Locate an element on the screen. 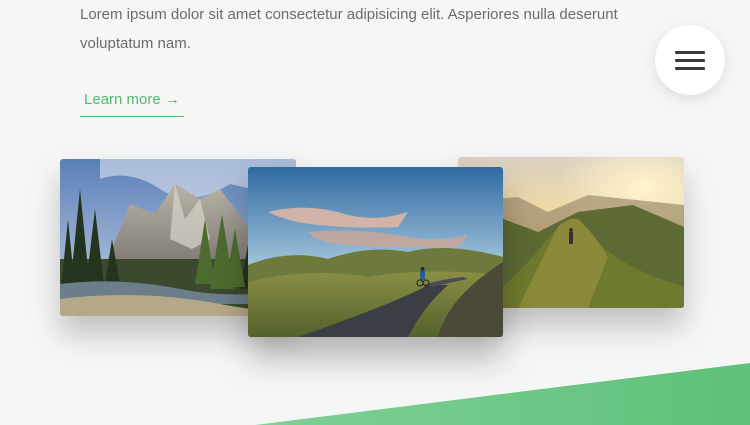 This screenshot has width=750, height=425. menu-button is located at coordinates (690, 60).